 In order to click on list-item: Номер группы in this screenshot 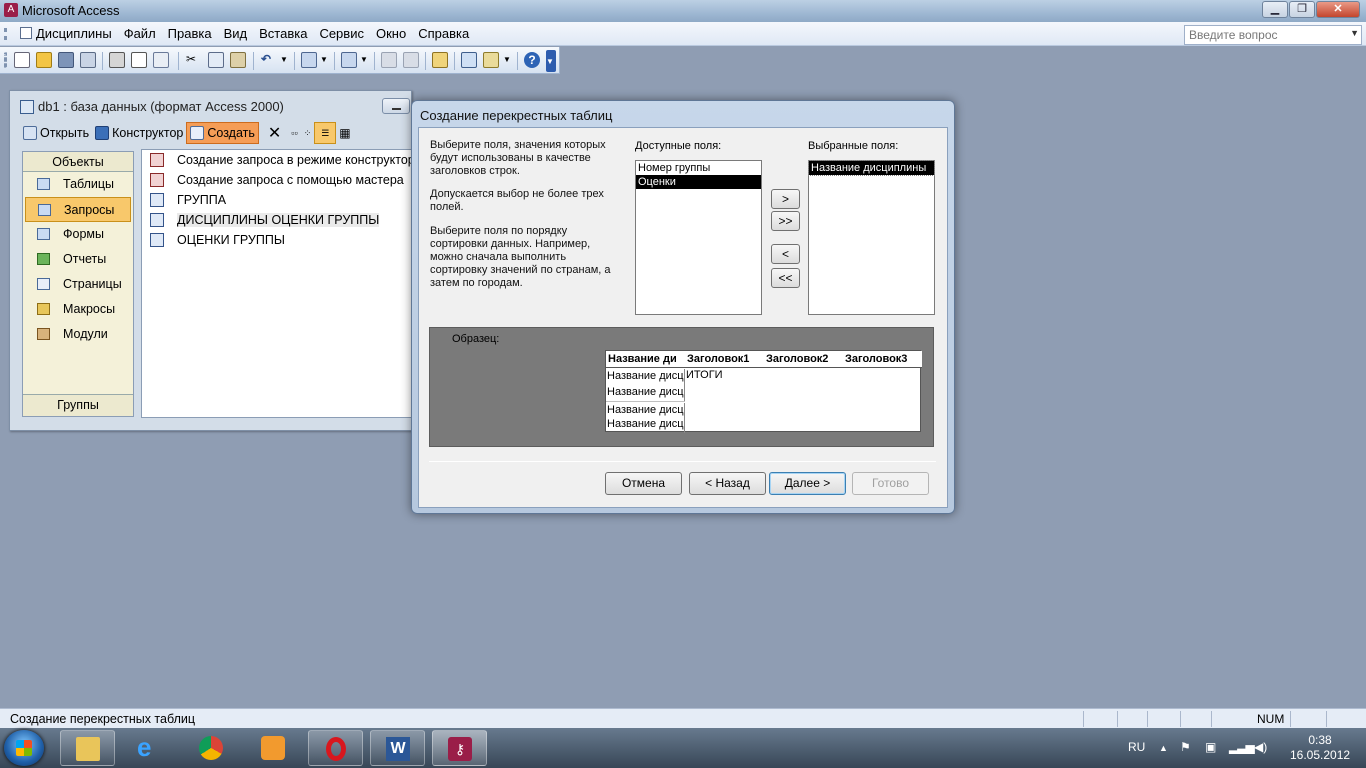, I will do `click(698, 168)`.